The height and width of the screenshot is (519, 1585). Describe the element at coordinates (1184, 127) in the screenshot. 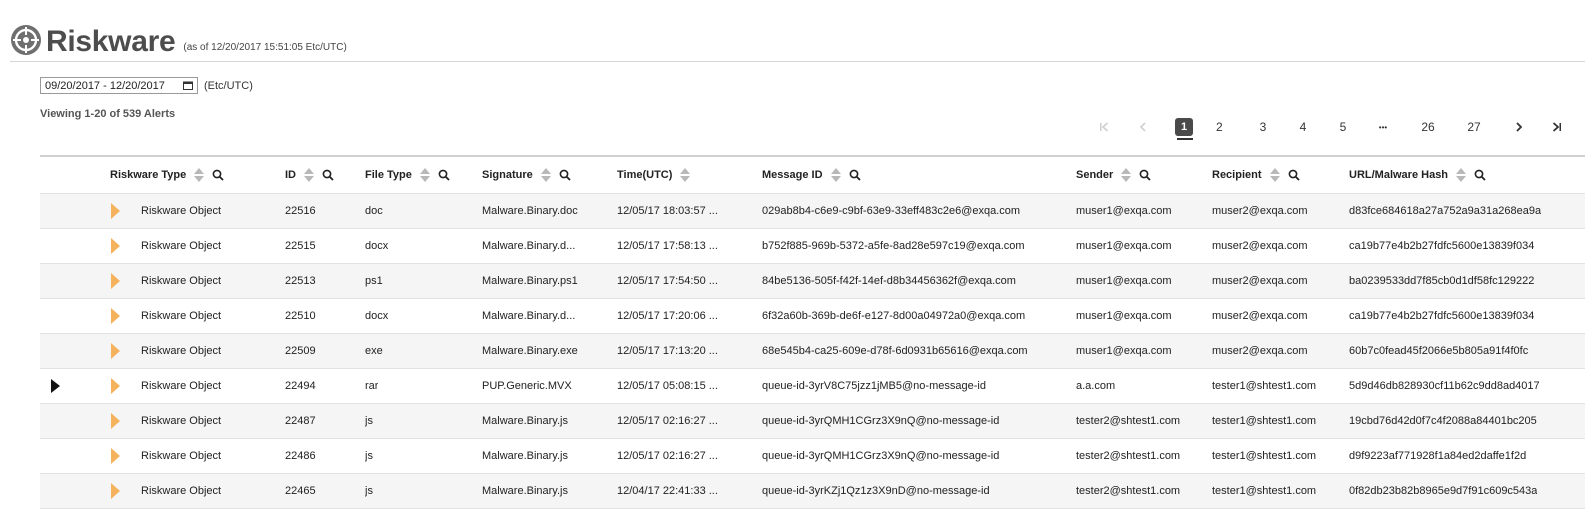

I see `page-button-1: 1` at that location.